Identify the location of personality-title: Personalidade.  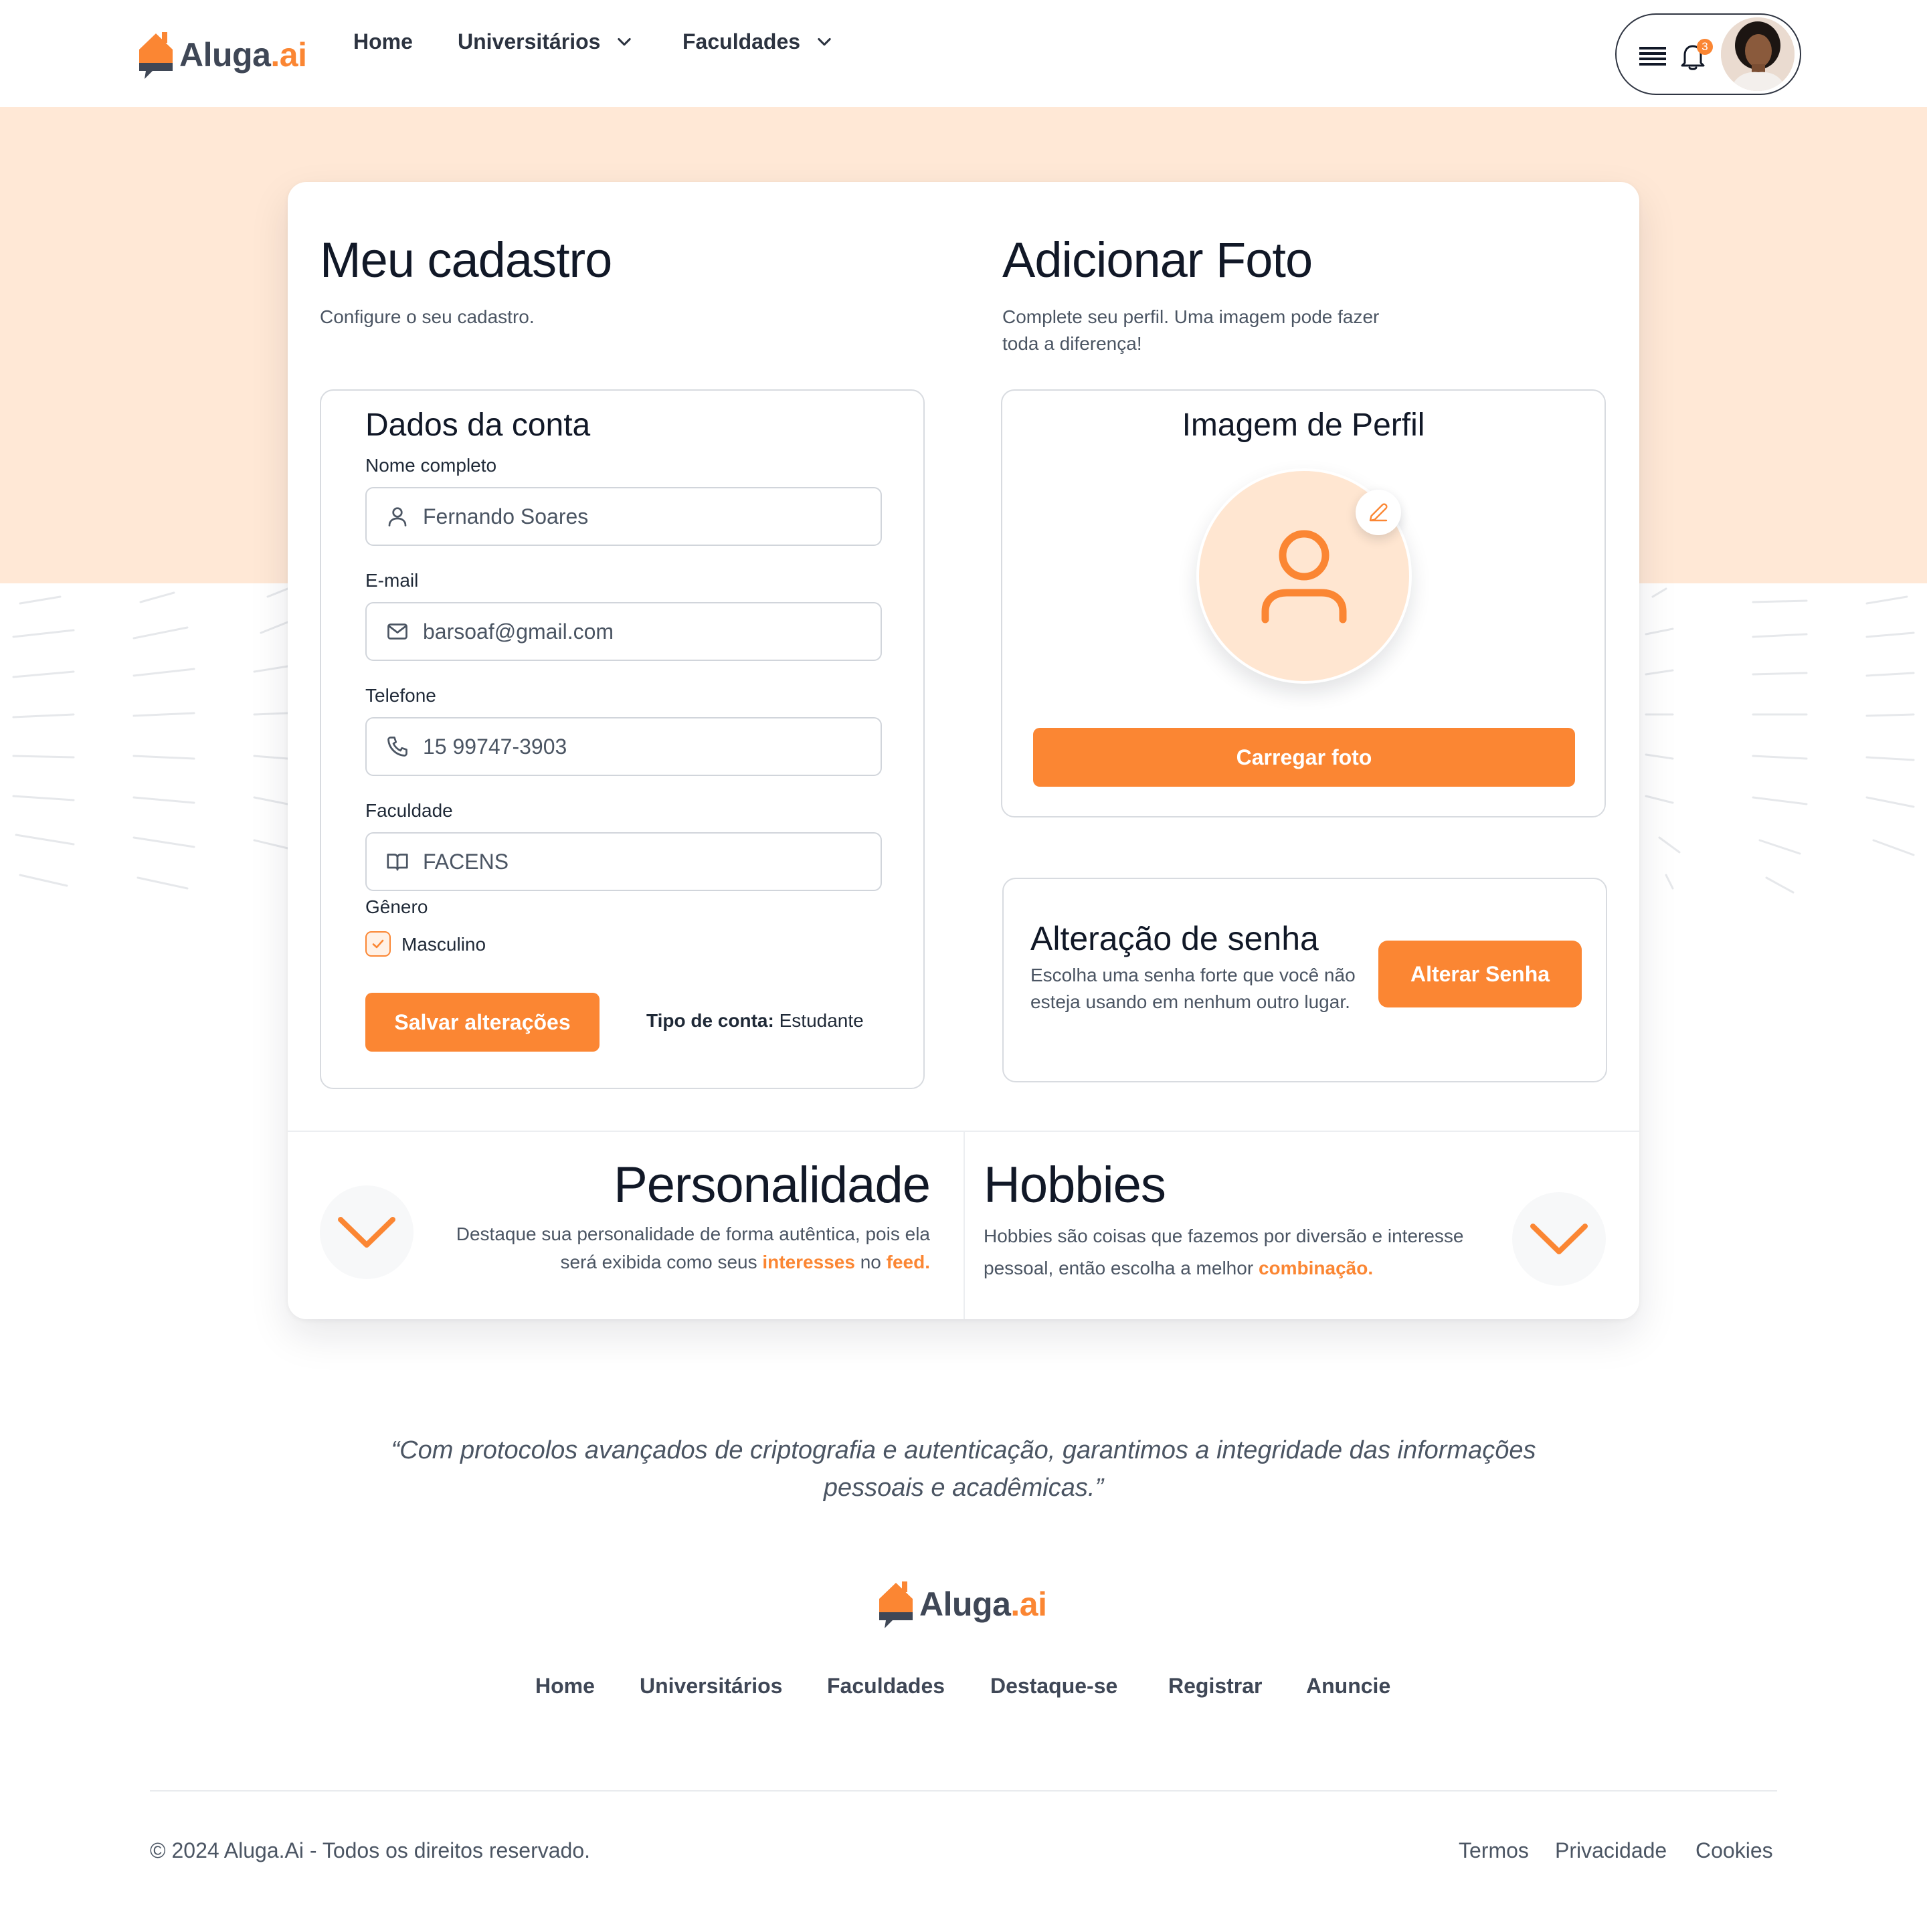
(773, 1186).